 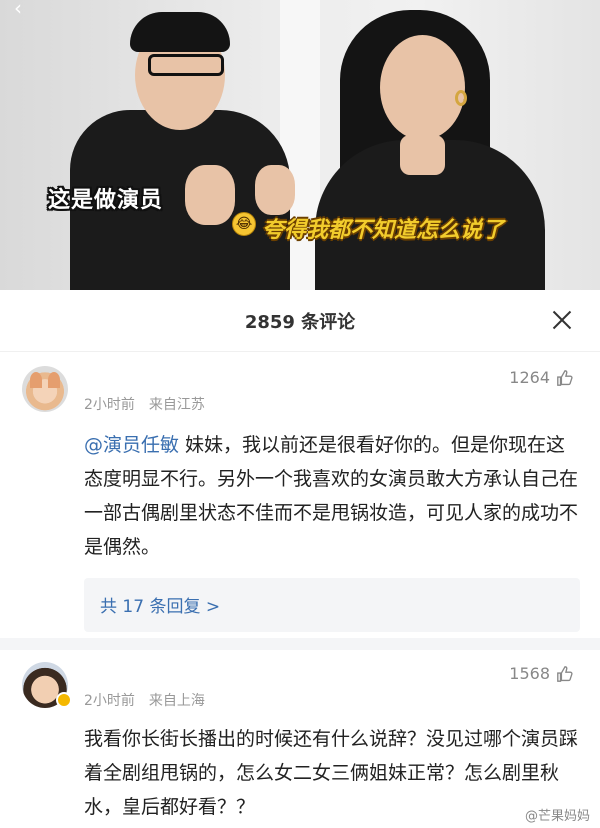 I want to click on watermark: @芒果妈妈, so click(x=557, y=816).